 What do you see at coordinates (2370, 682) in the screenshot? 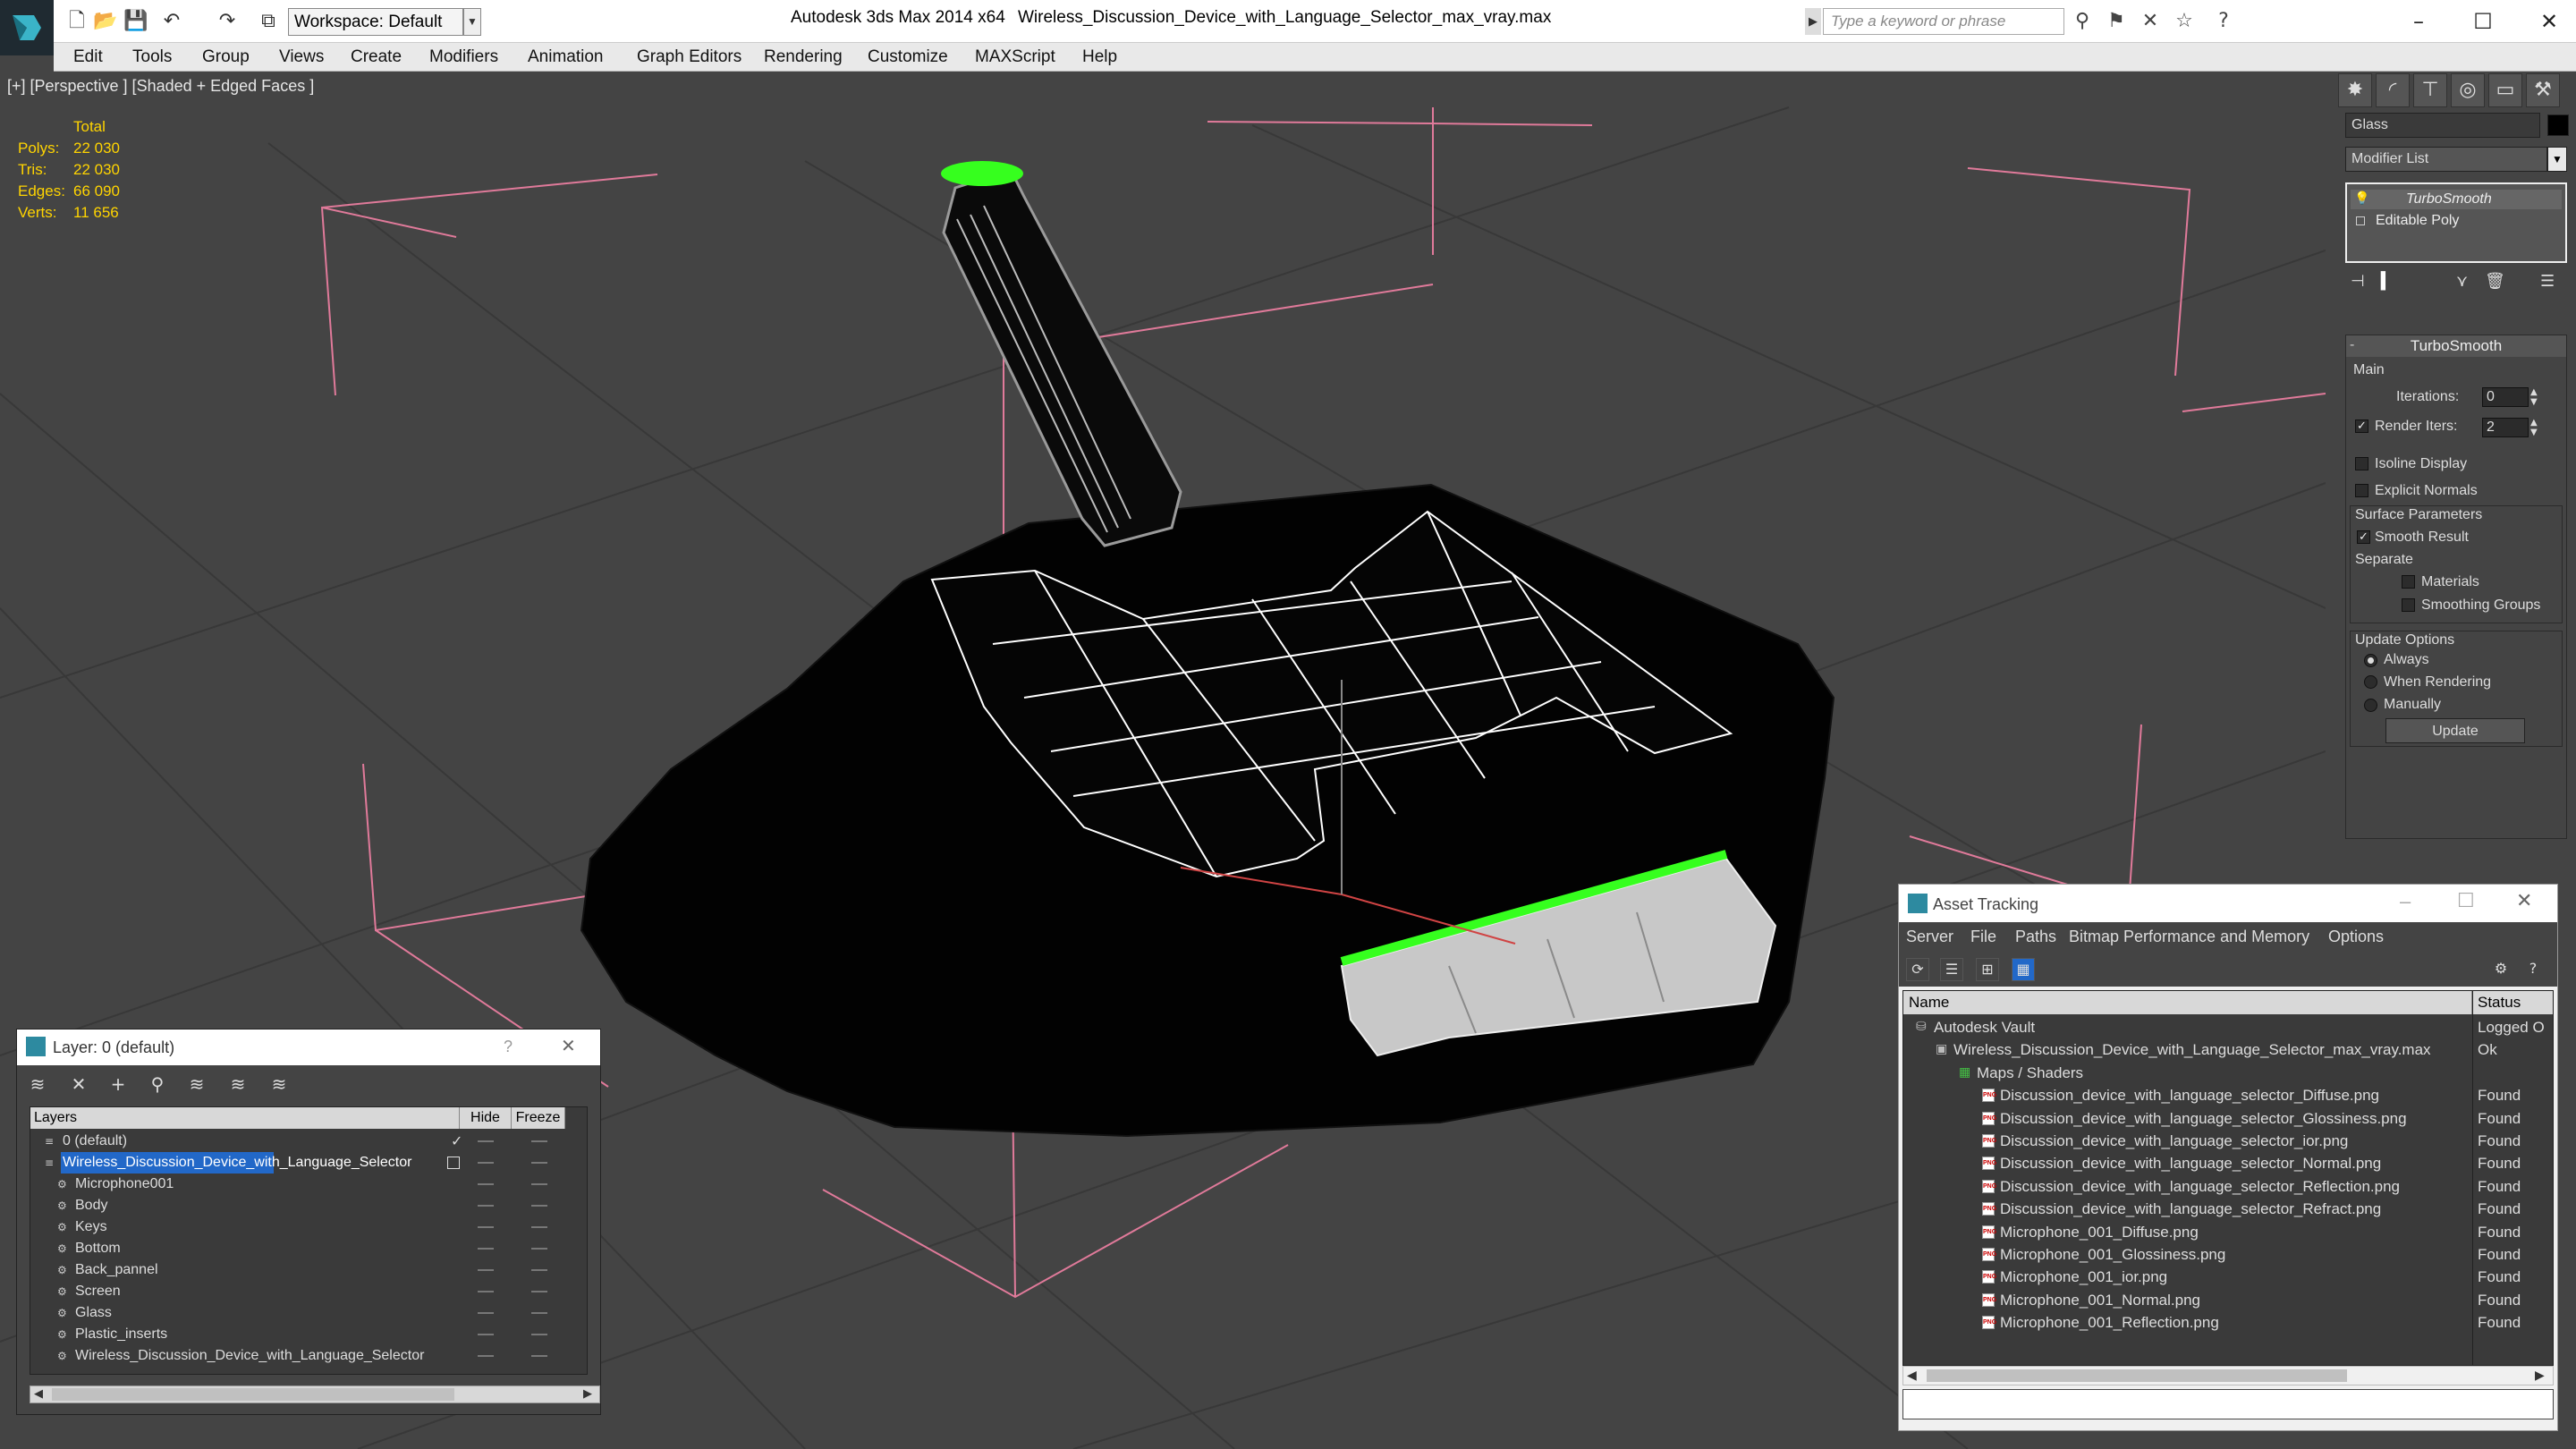
I see `when-rendering-radio` at bounding box center [2370, 682].